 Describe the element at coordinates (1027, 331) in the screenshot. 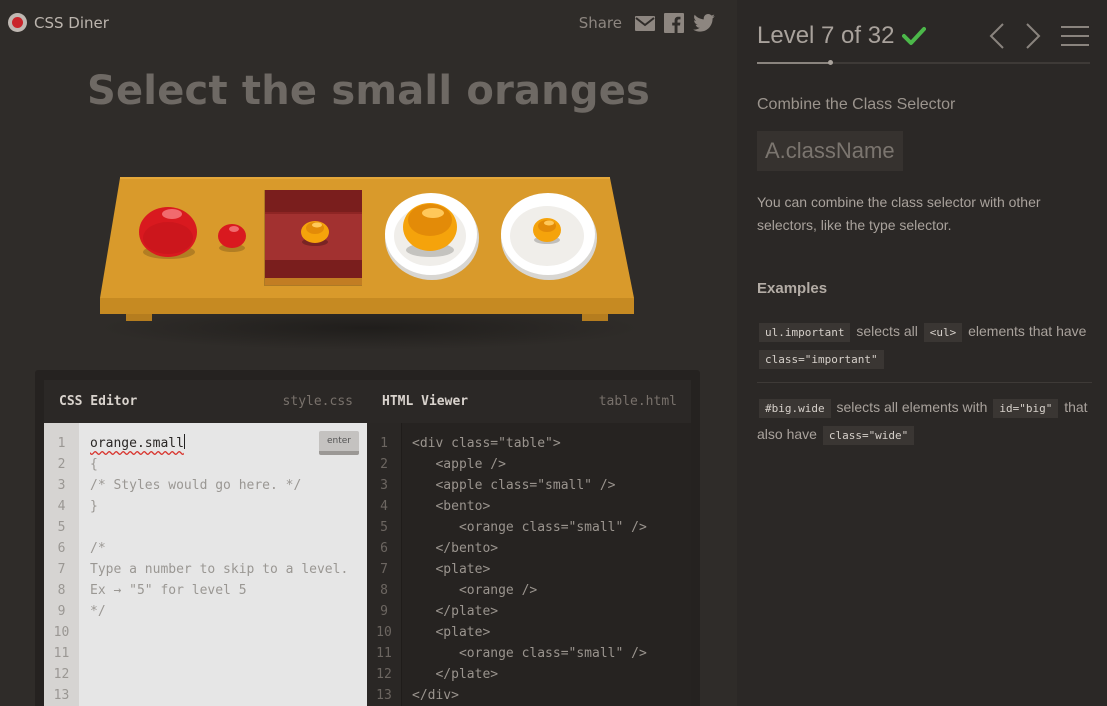

I see `example-text: elements that have` at that location.